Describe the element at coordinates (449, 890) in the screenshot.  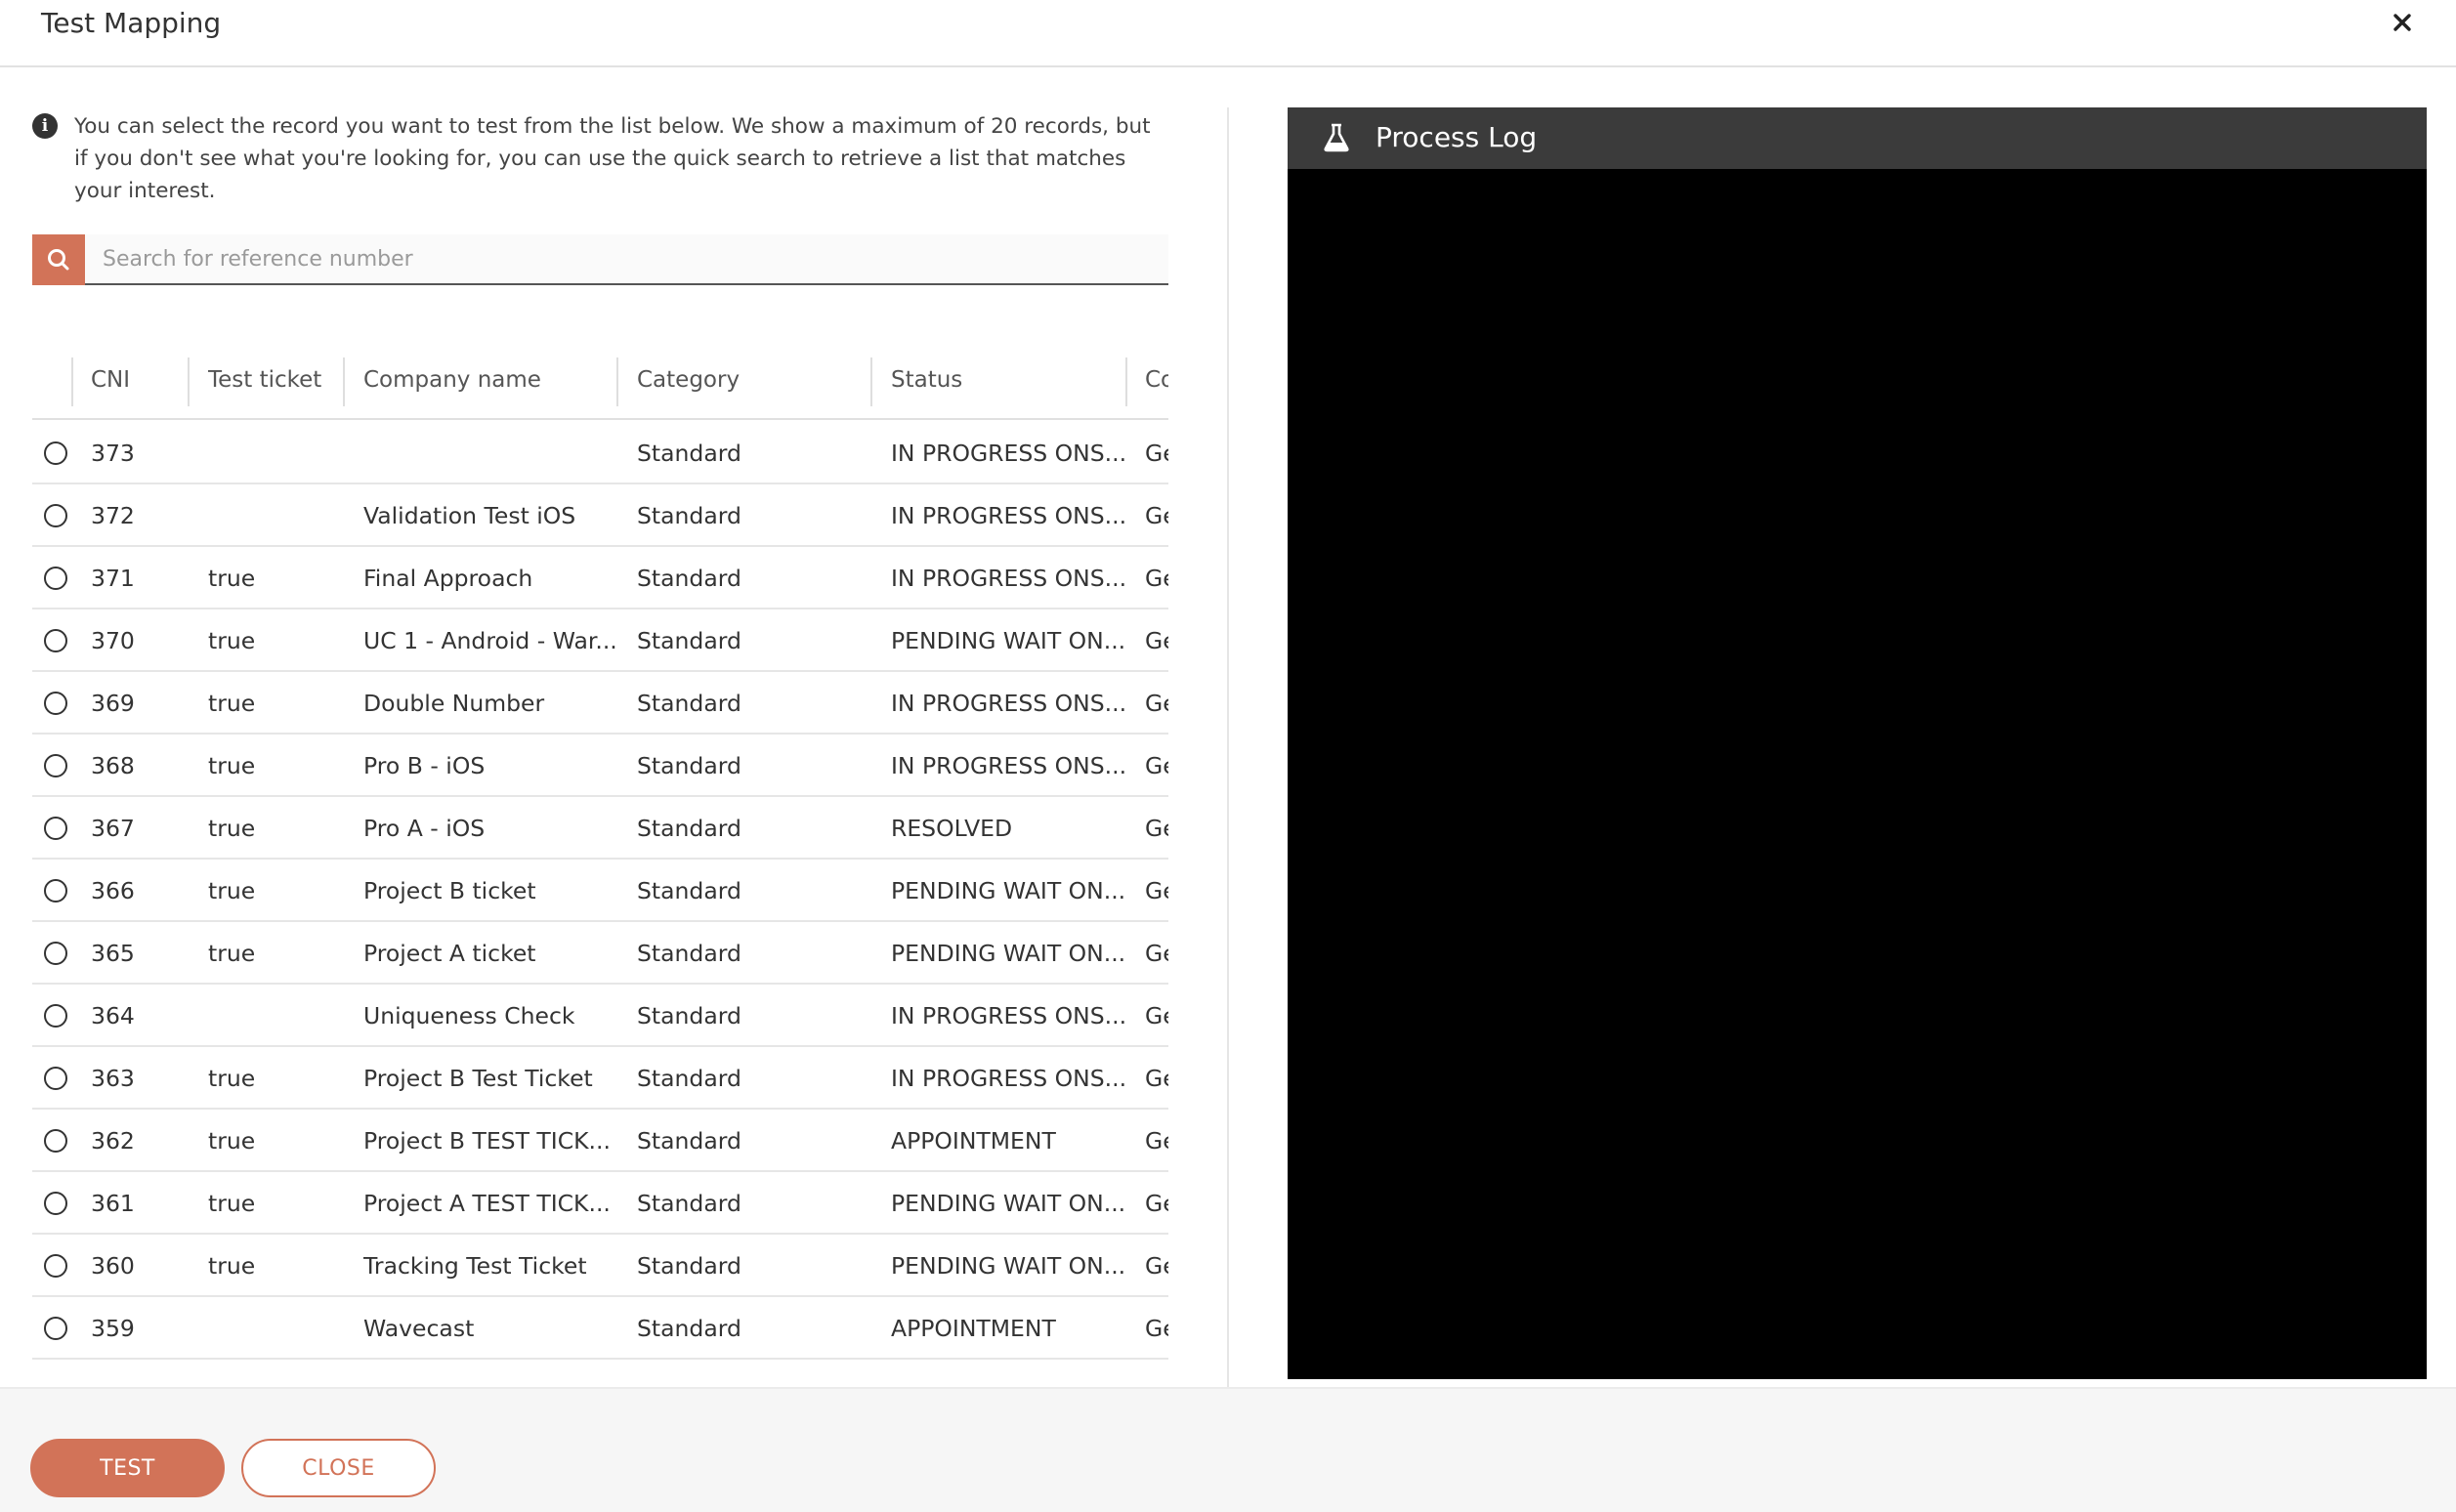
I see `cell-company-name: Project B ticket` at that location.